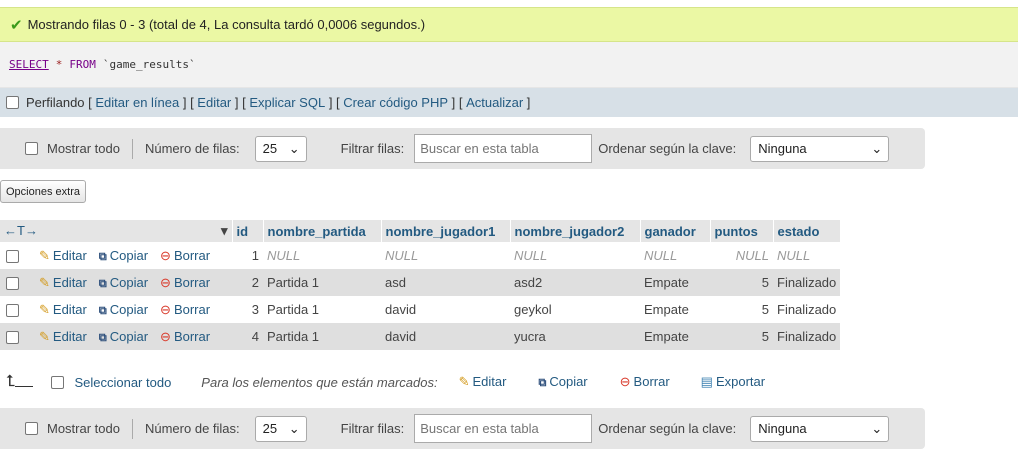 The image size is (1018, 449). I want to click on bulk-edit-button: ✎ Editar, so click(483, 382).